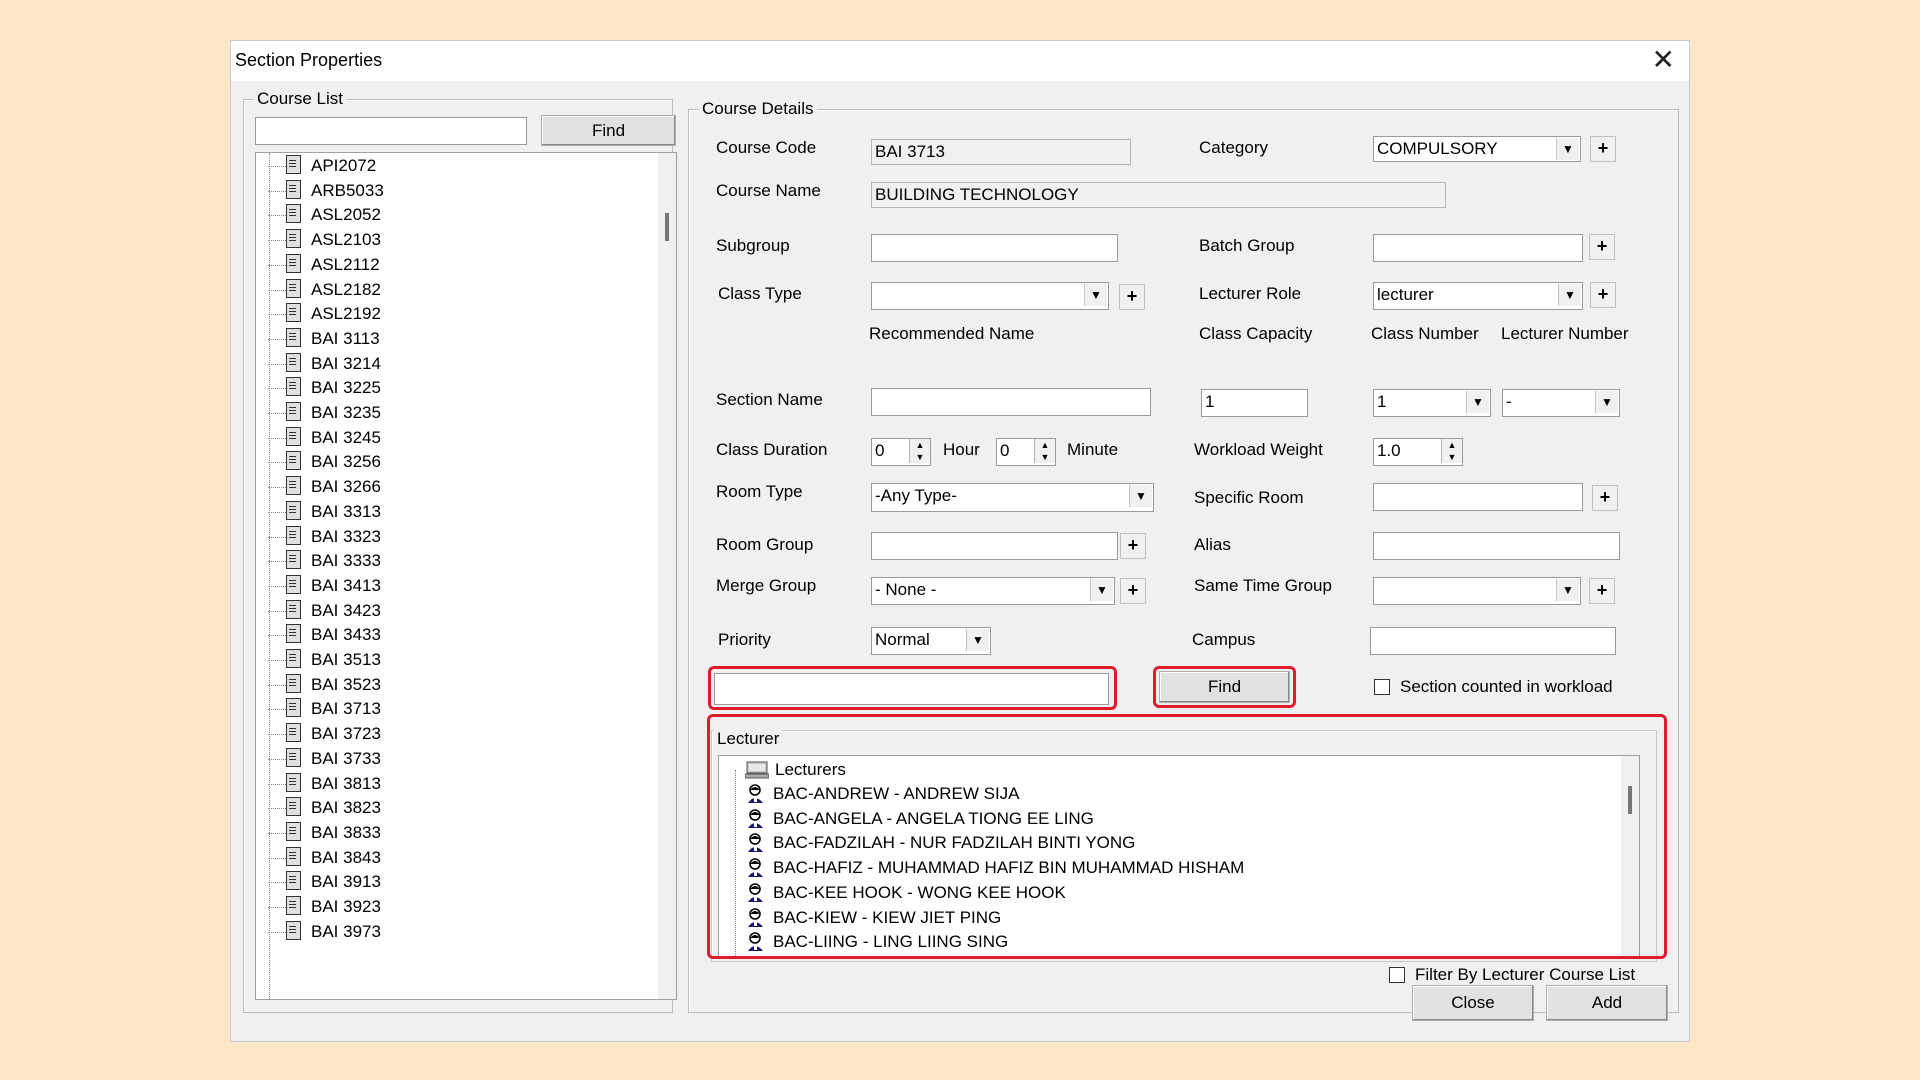 This screenshot has width=1920, height=1080. I want to click on course-tree-scroll-thumb, so click(667, 227).